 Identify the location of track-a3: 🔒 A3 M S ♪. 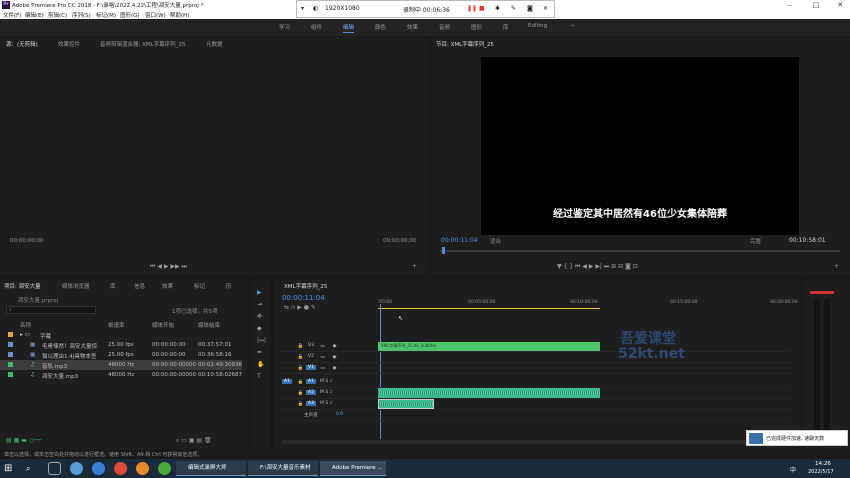
(533, 404).